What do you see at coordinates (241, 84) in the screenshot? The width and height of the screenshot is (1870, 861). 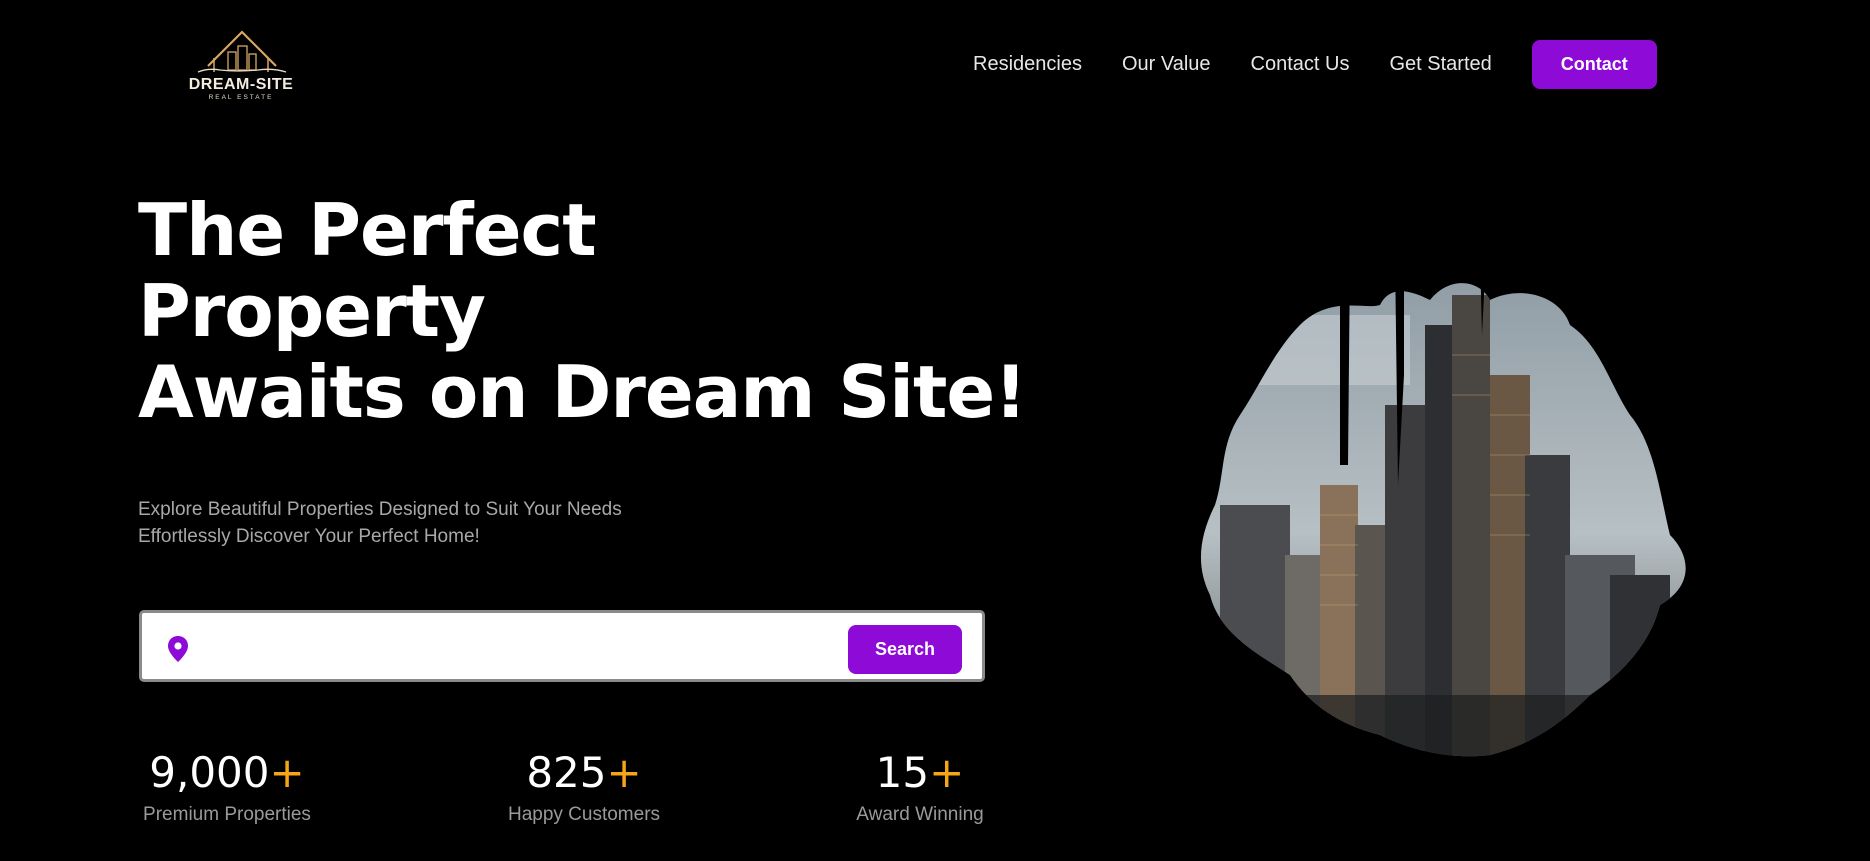 I see `brand-name: DREAM-SITE` at bounding box center [241, 84].